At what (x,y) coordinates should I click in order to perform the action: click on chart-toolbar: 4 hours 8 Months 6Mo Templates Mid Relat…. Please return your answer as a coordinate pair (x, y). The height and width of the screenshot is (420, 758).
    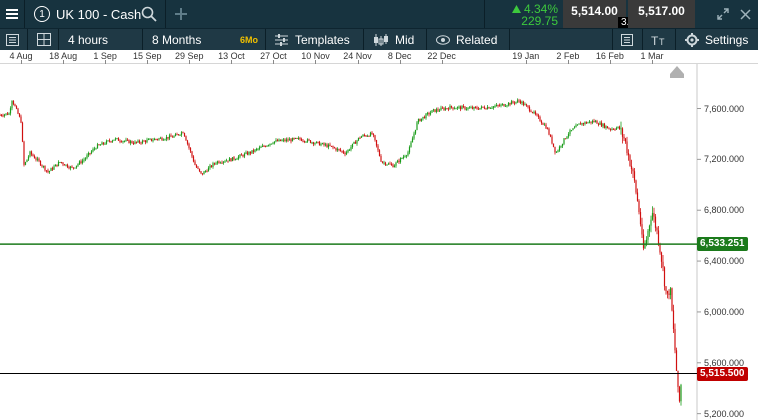
    Looking at the image, I should click on (379, 39).